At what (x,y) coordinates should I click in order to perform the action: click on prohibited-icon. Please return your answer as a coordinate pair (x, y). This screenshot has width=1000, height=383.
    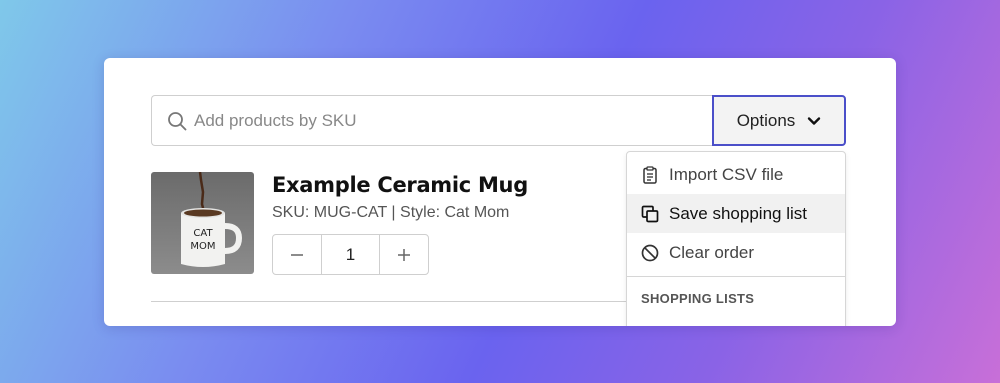
    Looking at the image, I should click on (650, 252).